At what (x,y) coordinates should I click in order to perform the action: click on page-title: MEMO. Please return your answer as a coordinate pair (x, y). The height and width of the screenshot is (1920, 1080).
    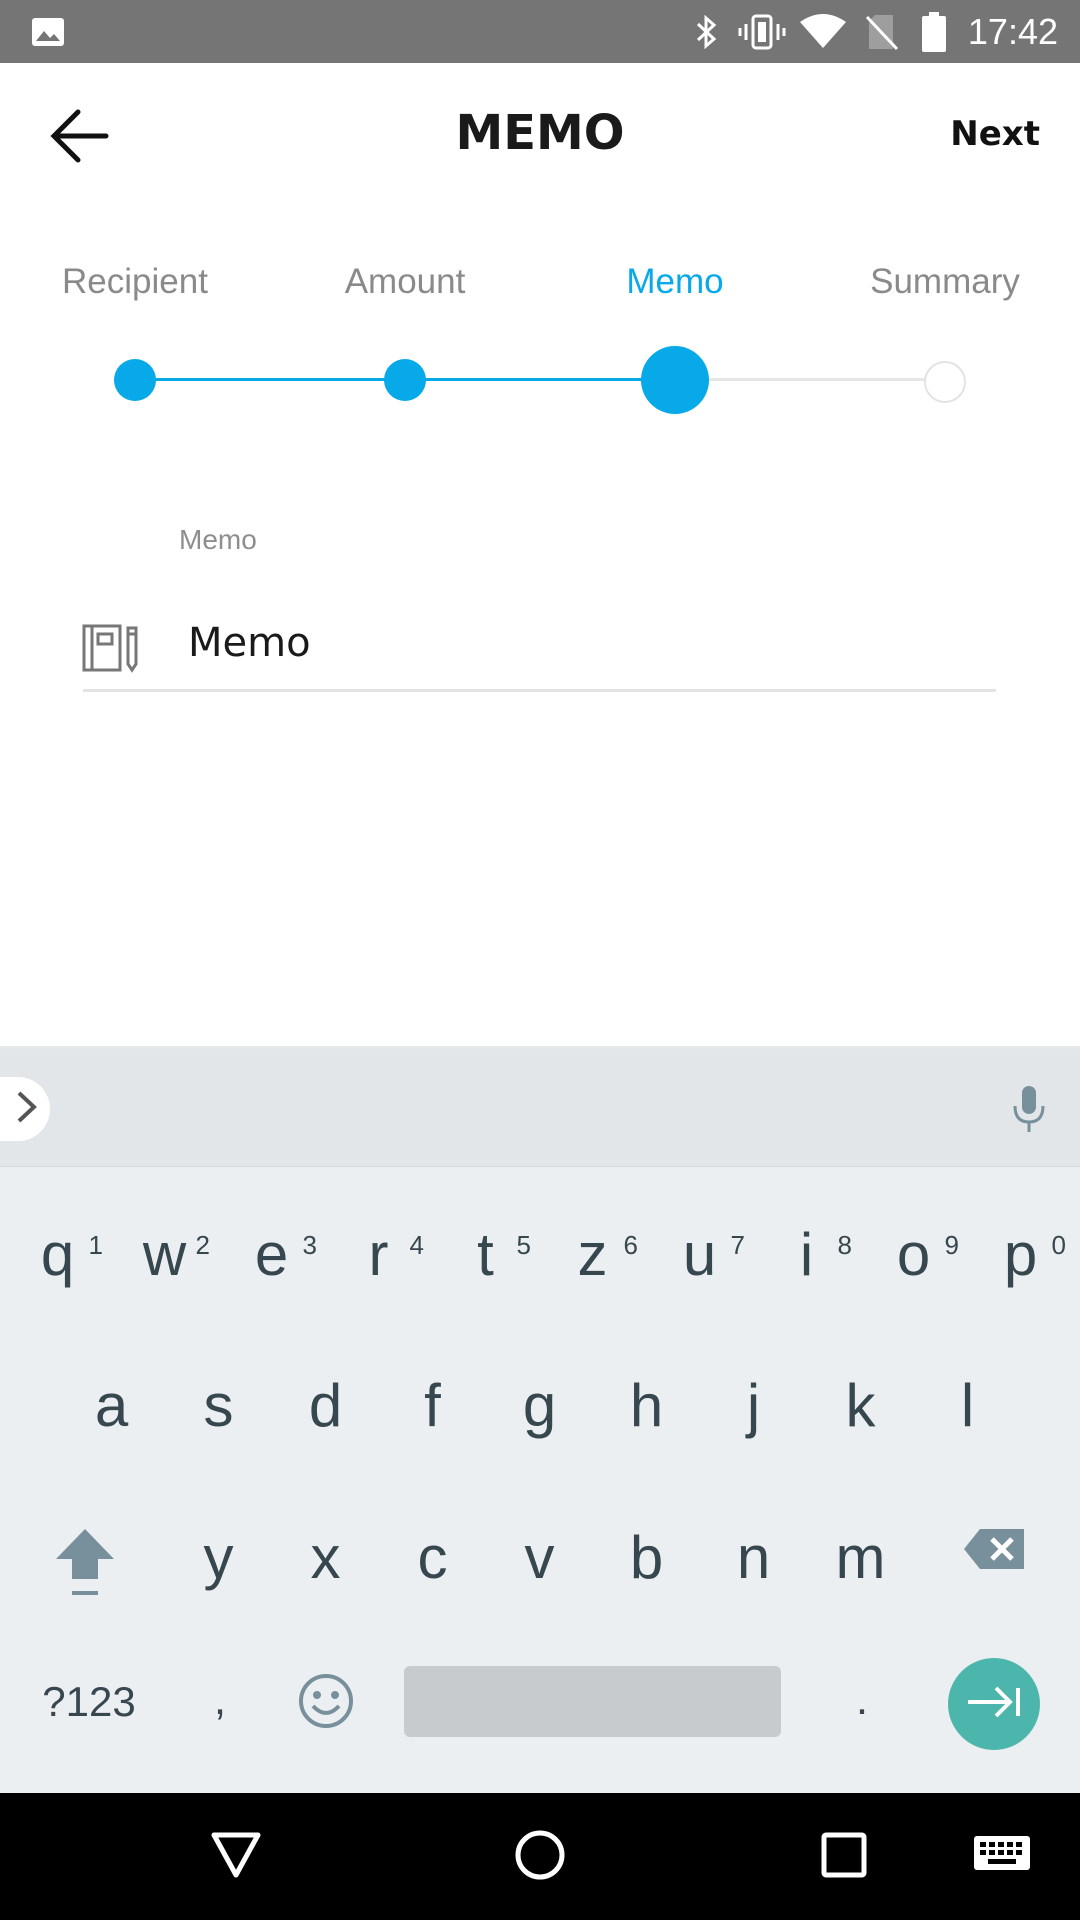
    Looking at the image, I should click on (540, 133).